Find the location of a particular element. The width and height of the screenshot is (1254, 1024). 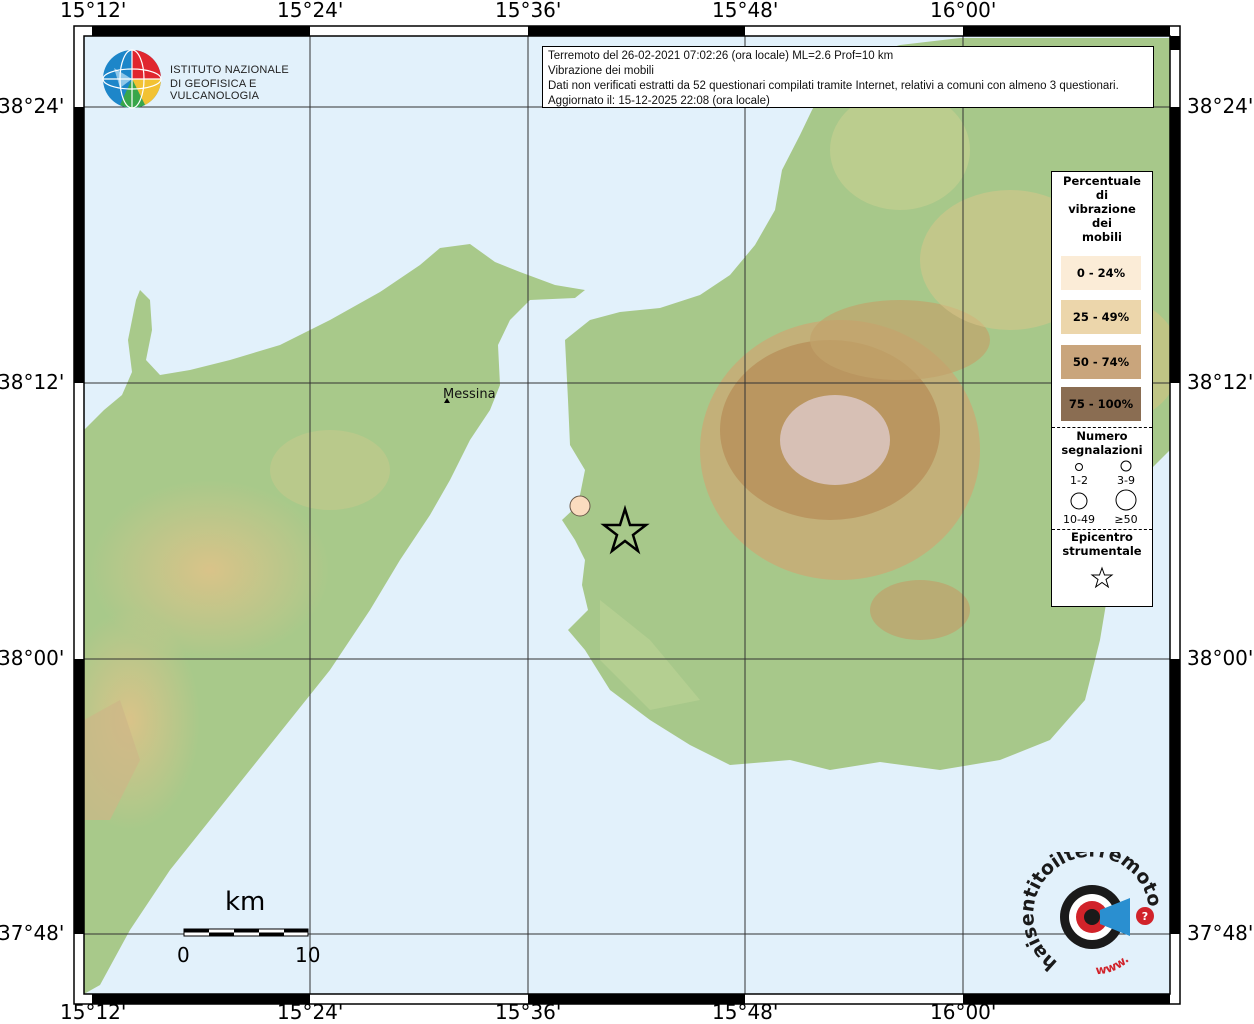

axis-bottom-label-1: 15°12' is located at coordinates (93, 1012).